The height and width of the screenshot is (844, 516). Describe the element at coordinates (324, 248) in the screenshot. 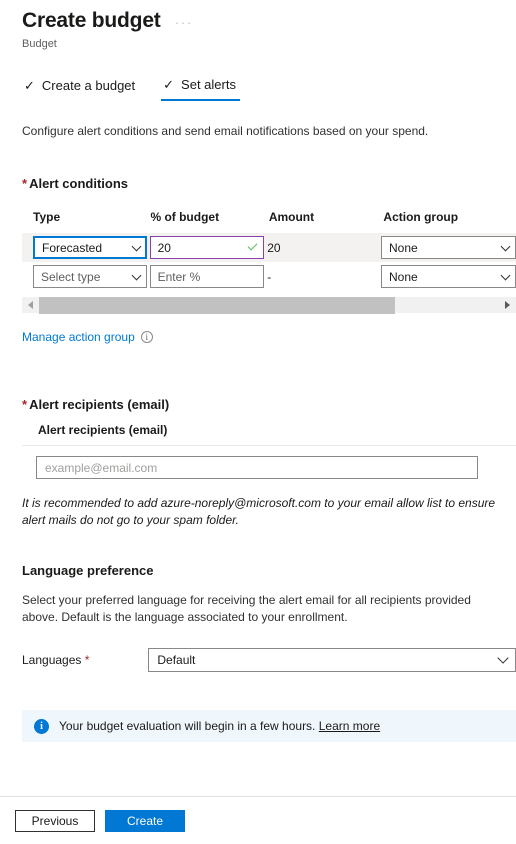

I see `cell-amount: 20` at that location.